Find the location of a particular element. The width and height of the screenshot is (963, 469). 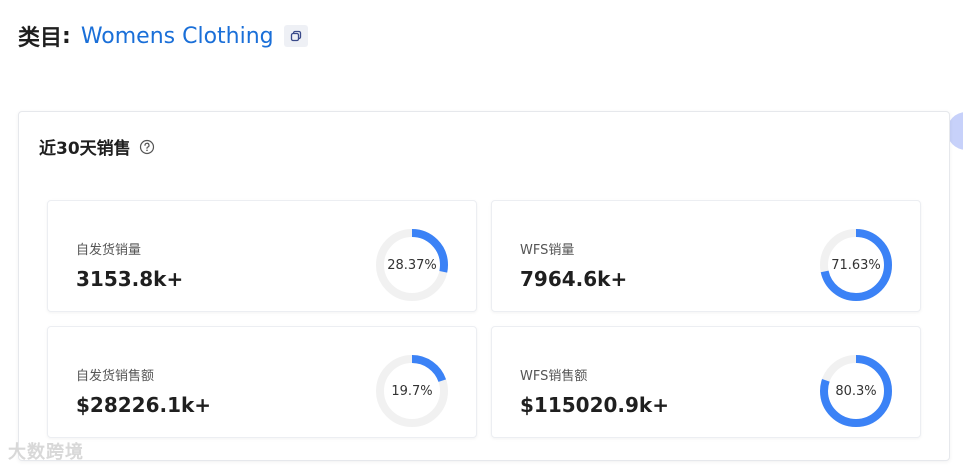

metric-card-wfs-sales: WFS销售额 $115020.9k+ 80.3% is located at coordinates (706, 382).